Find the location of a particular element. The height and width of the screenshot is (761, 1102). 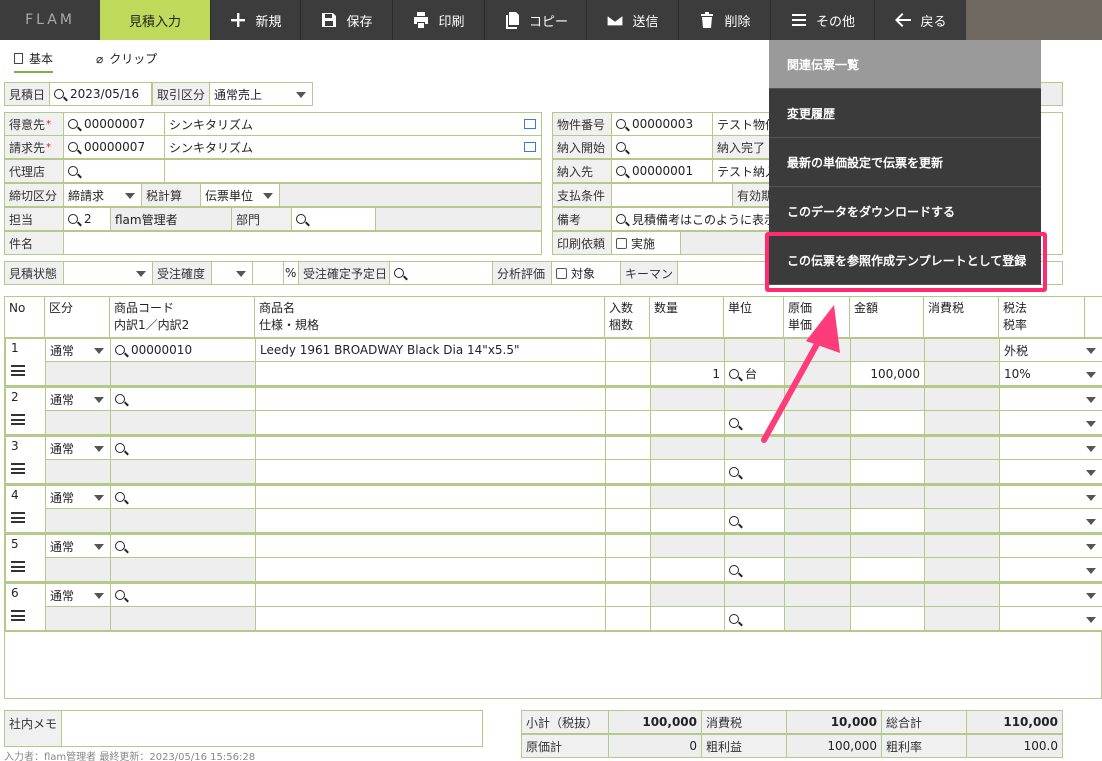

date-field: 2023/05/16 is located at coordinates (100, 94).